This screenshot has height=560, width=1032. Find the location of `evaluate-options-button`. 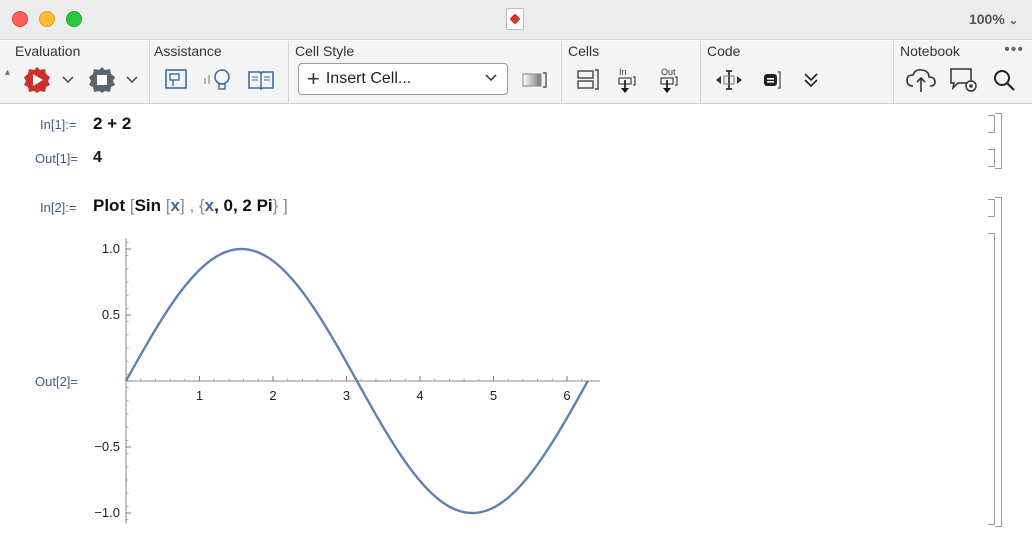

evaluate-options-button is located at coordinates (68, 80).